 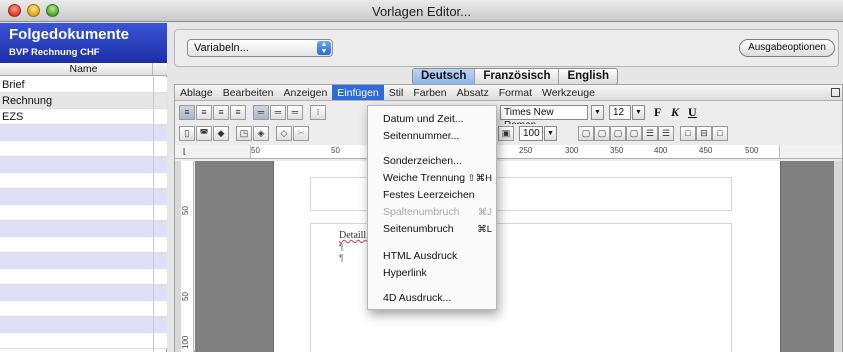 I want to click on column-separator, so click(x=152, y=69).